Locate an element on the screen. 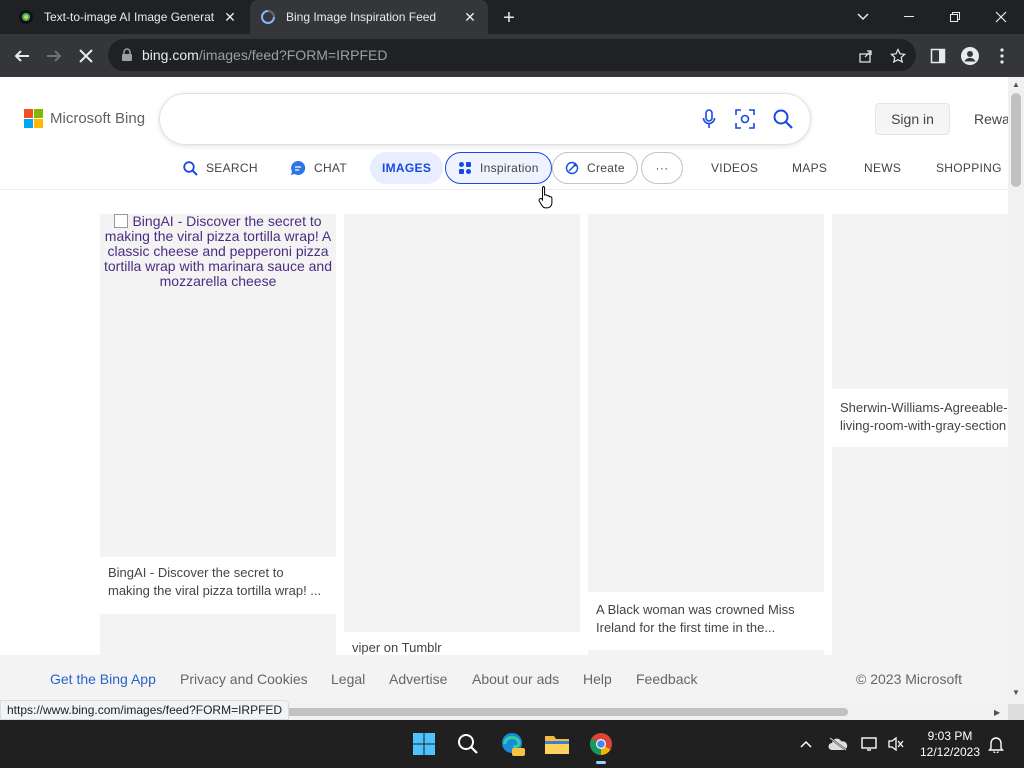 This screenshot has height=768, width=1024. visual-search-icon is located at coordinates (745, 119).